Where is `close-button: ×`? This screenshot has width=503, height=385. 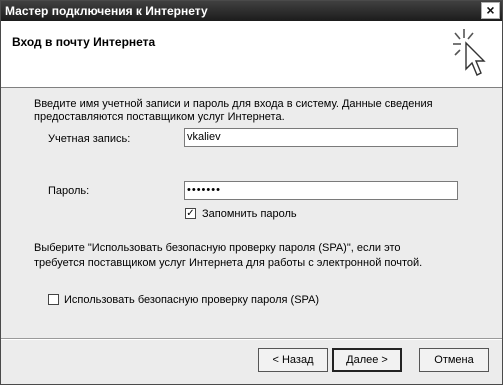
close-button: × is located at coordinates (490, 10).